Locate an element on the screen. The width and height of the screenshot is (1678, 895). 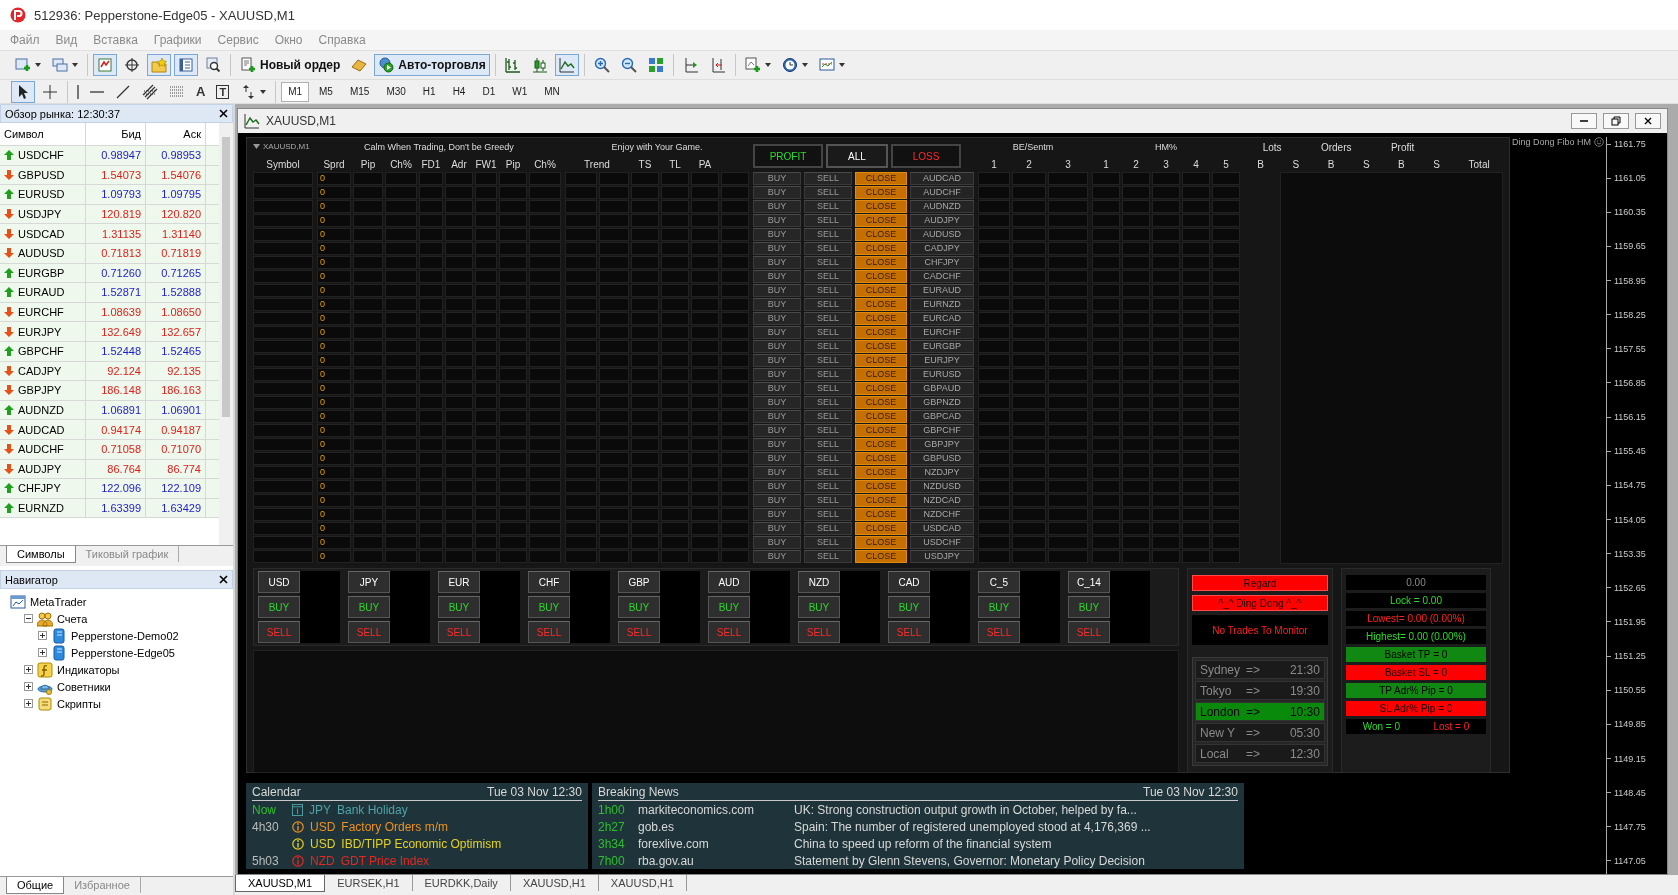
chart-tab: EURDKK,Daily is located at coordinates (461, 883).